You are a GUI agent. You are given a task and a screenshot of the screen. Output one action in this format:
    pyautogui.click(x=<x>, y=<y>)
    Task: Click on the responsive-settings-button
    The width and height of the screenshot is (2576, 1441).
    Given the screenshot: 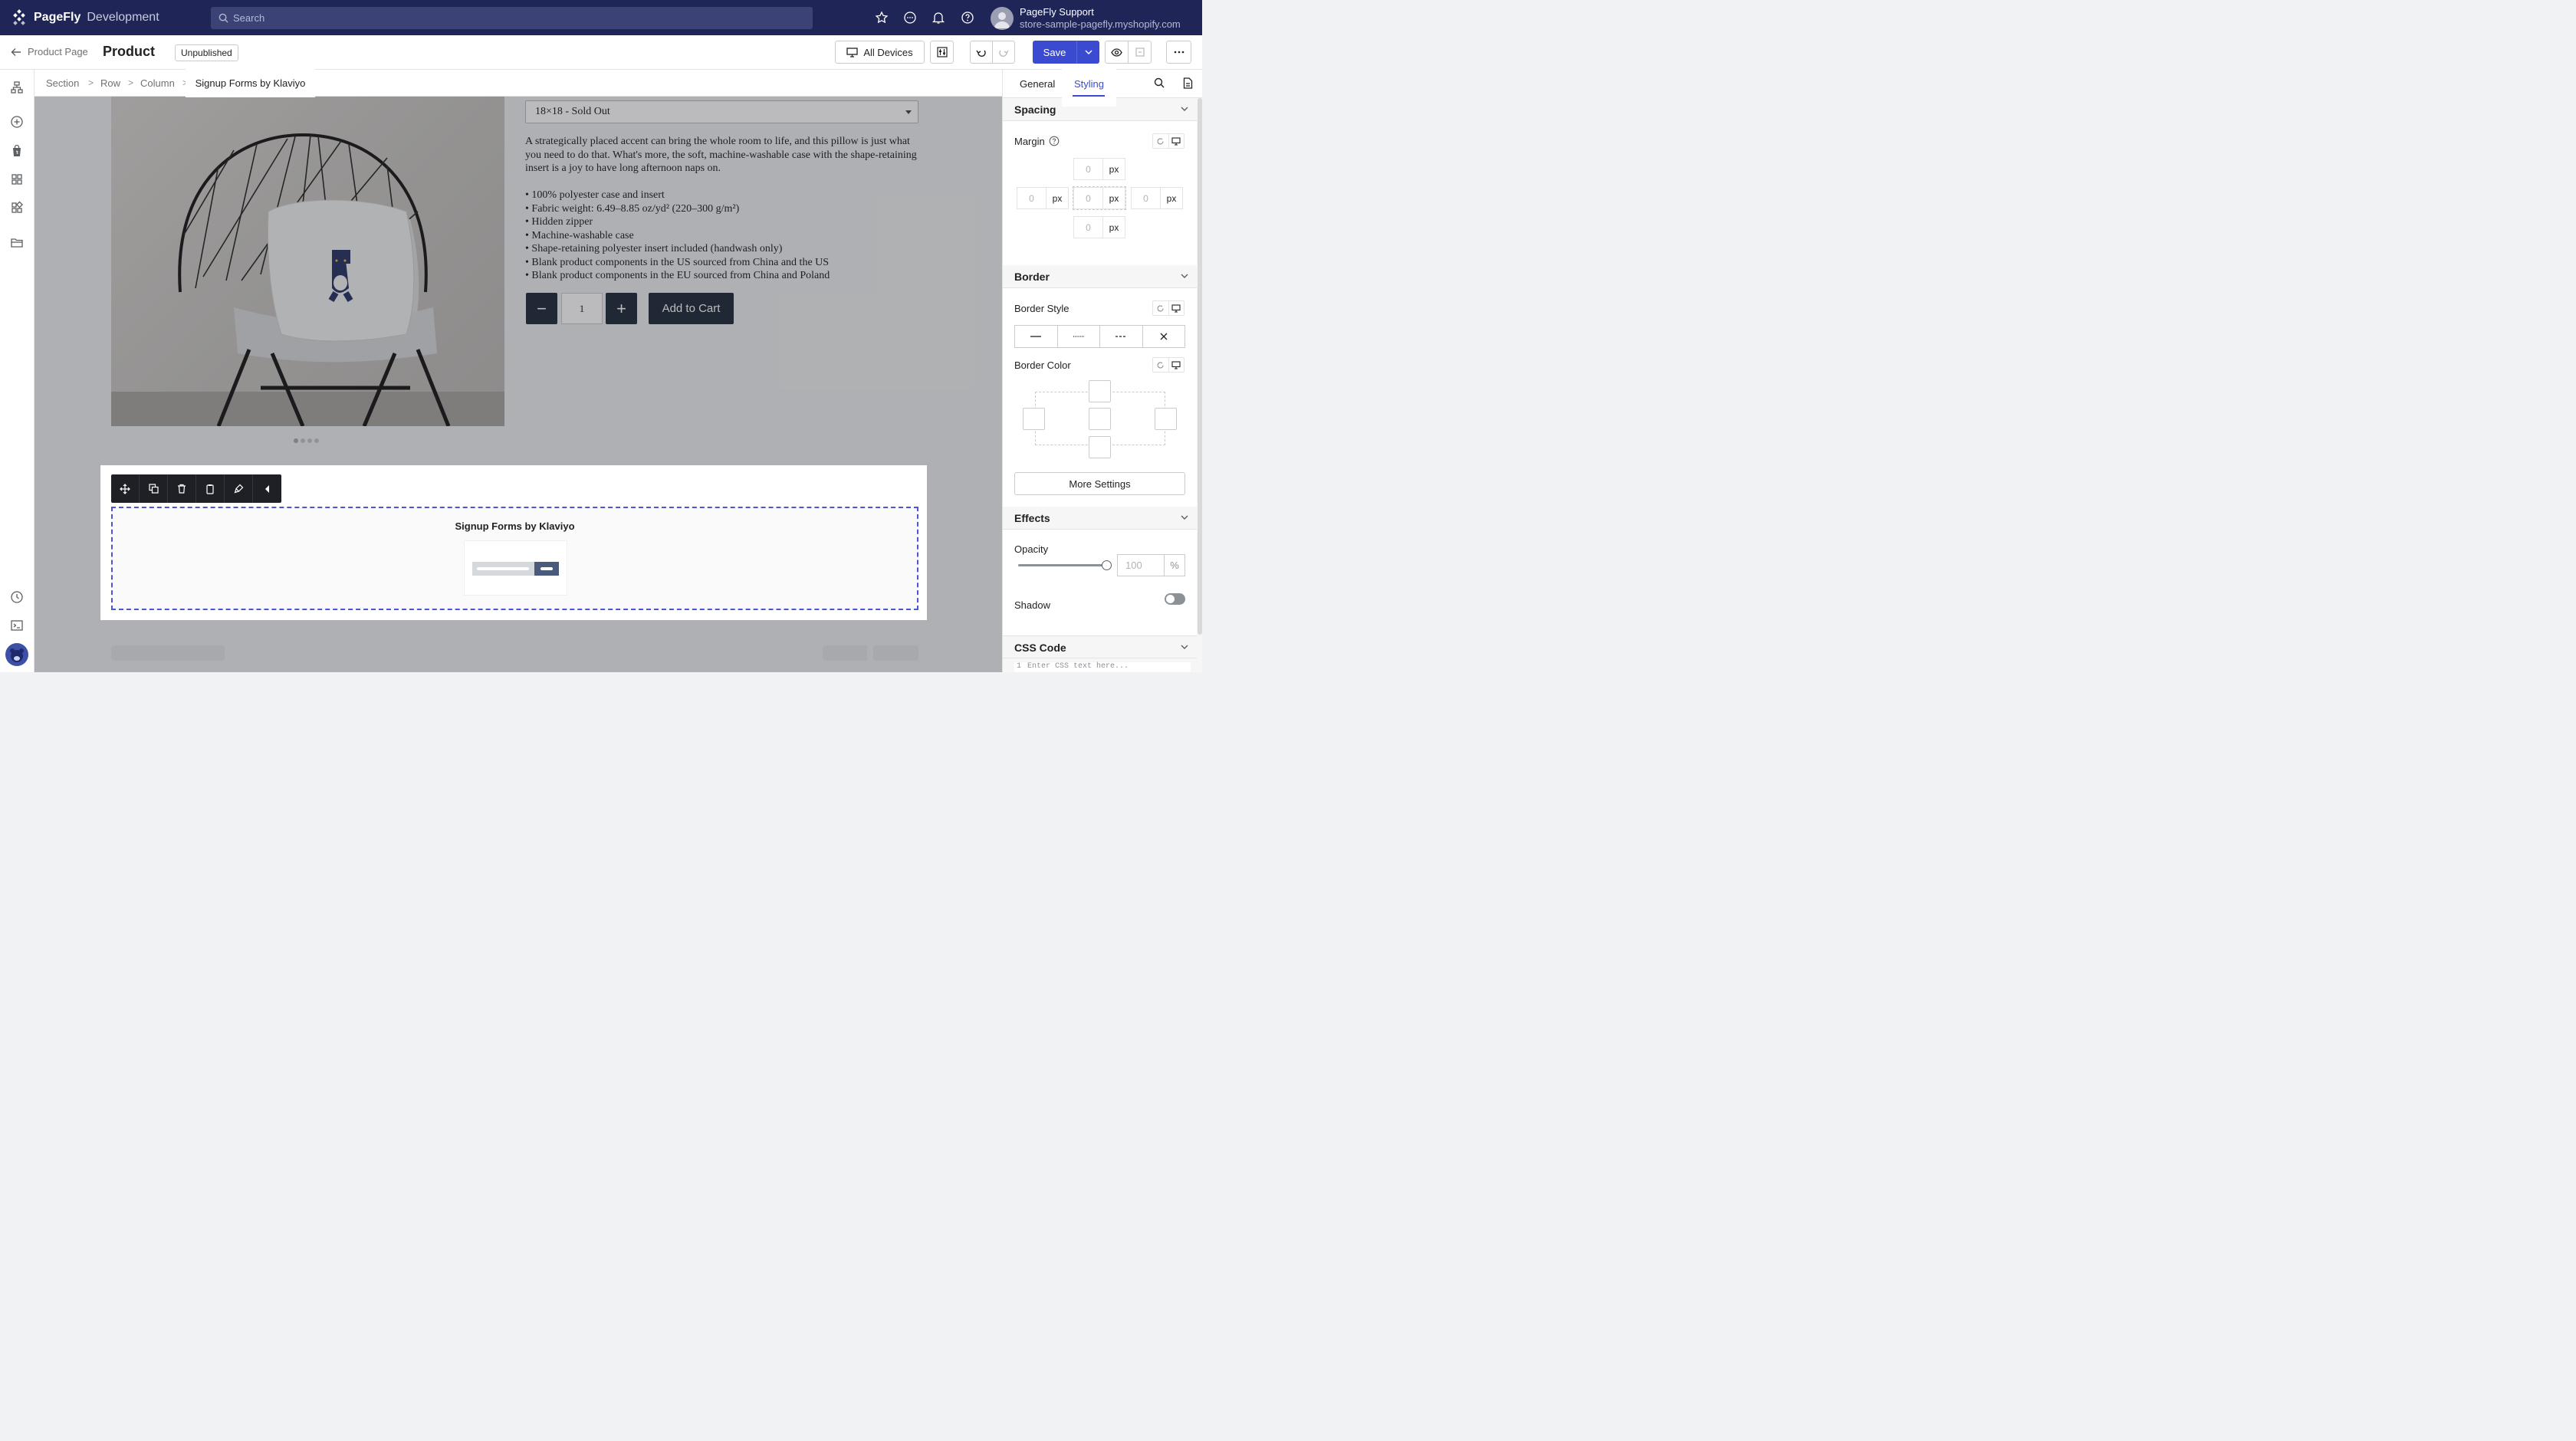 What is the action you would take?
    pyautogui.click(x=942, y=53)
    